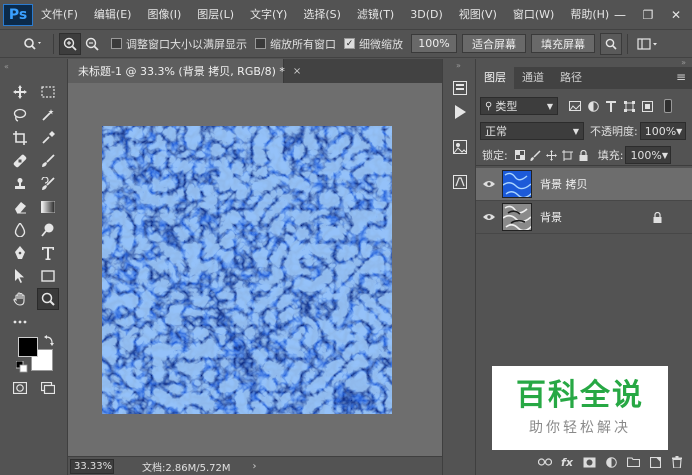 The image size is (692, 475). Describe the element at coordinates (580, 395) in the screenshot. I see `watermark-title: 百科全说` at that location.